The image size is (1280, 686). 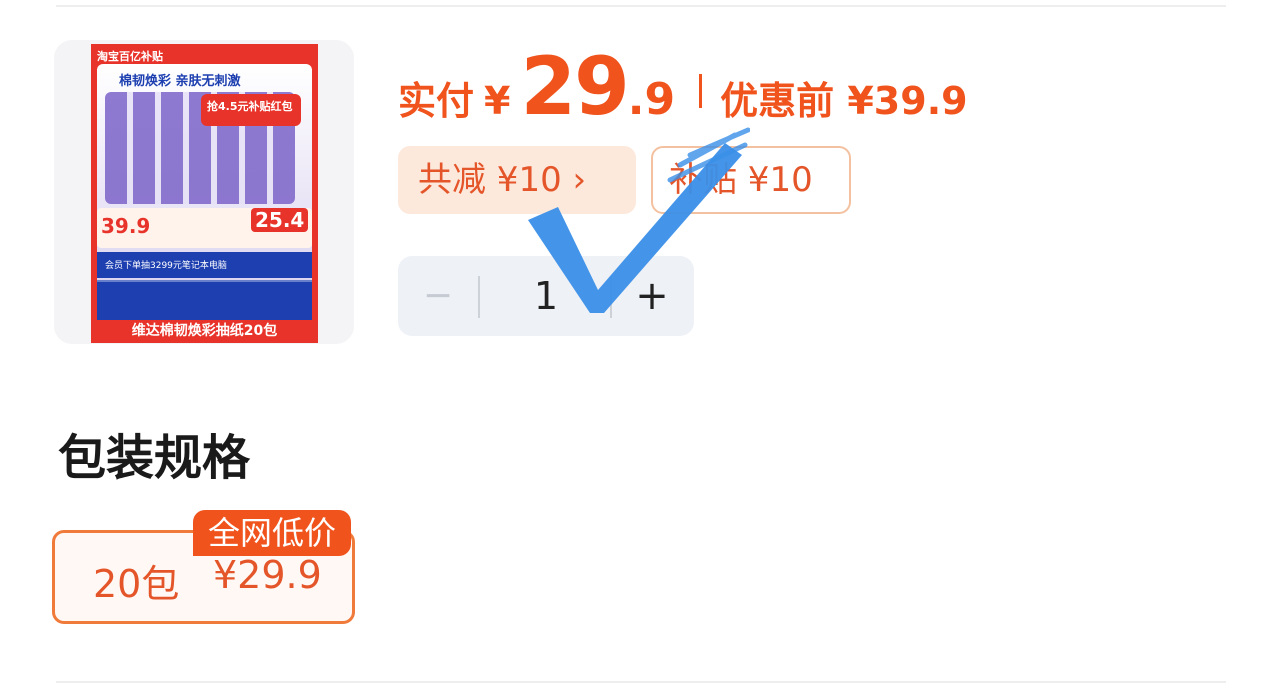 What do you see at coordinates (154, 458) in the screenshot?
I see `spec-section-title: 包装规格` at bounding box center [154, 458].